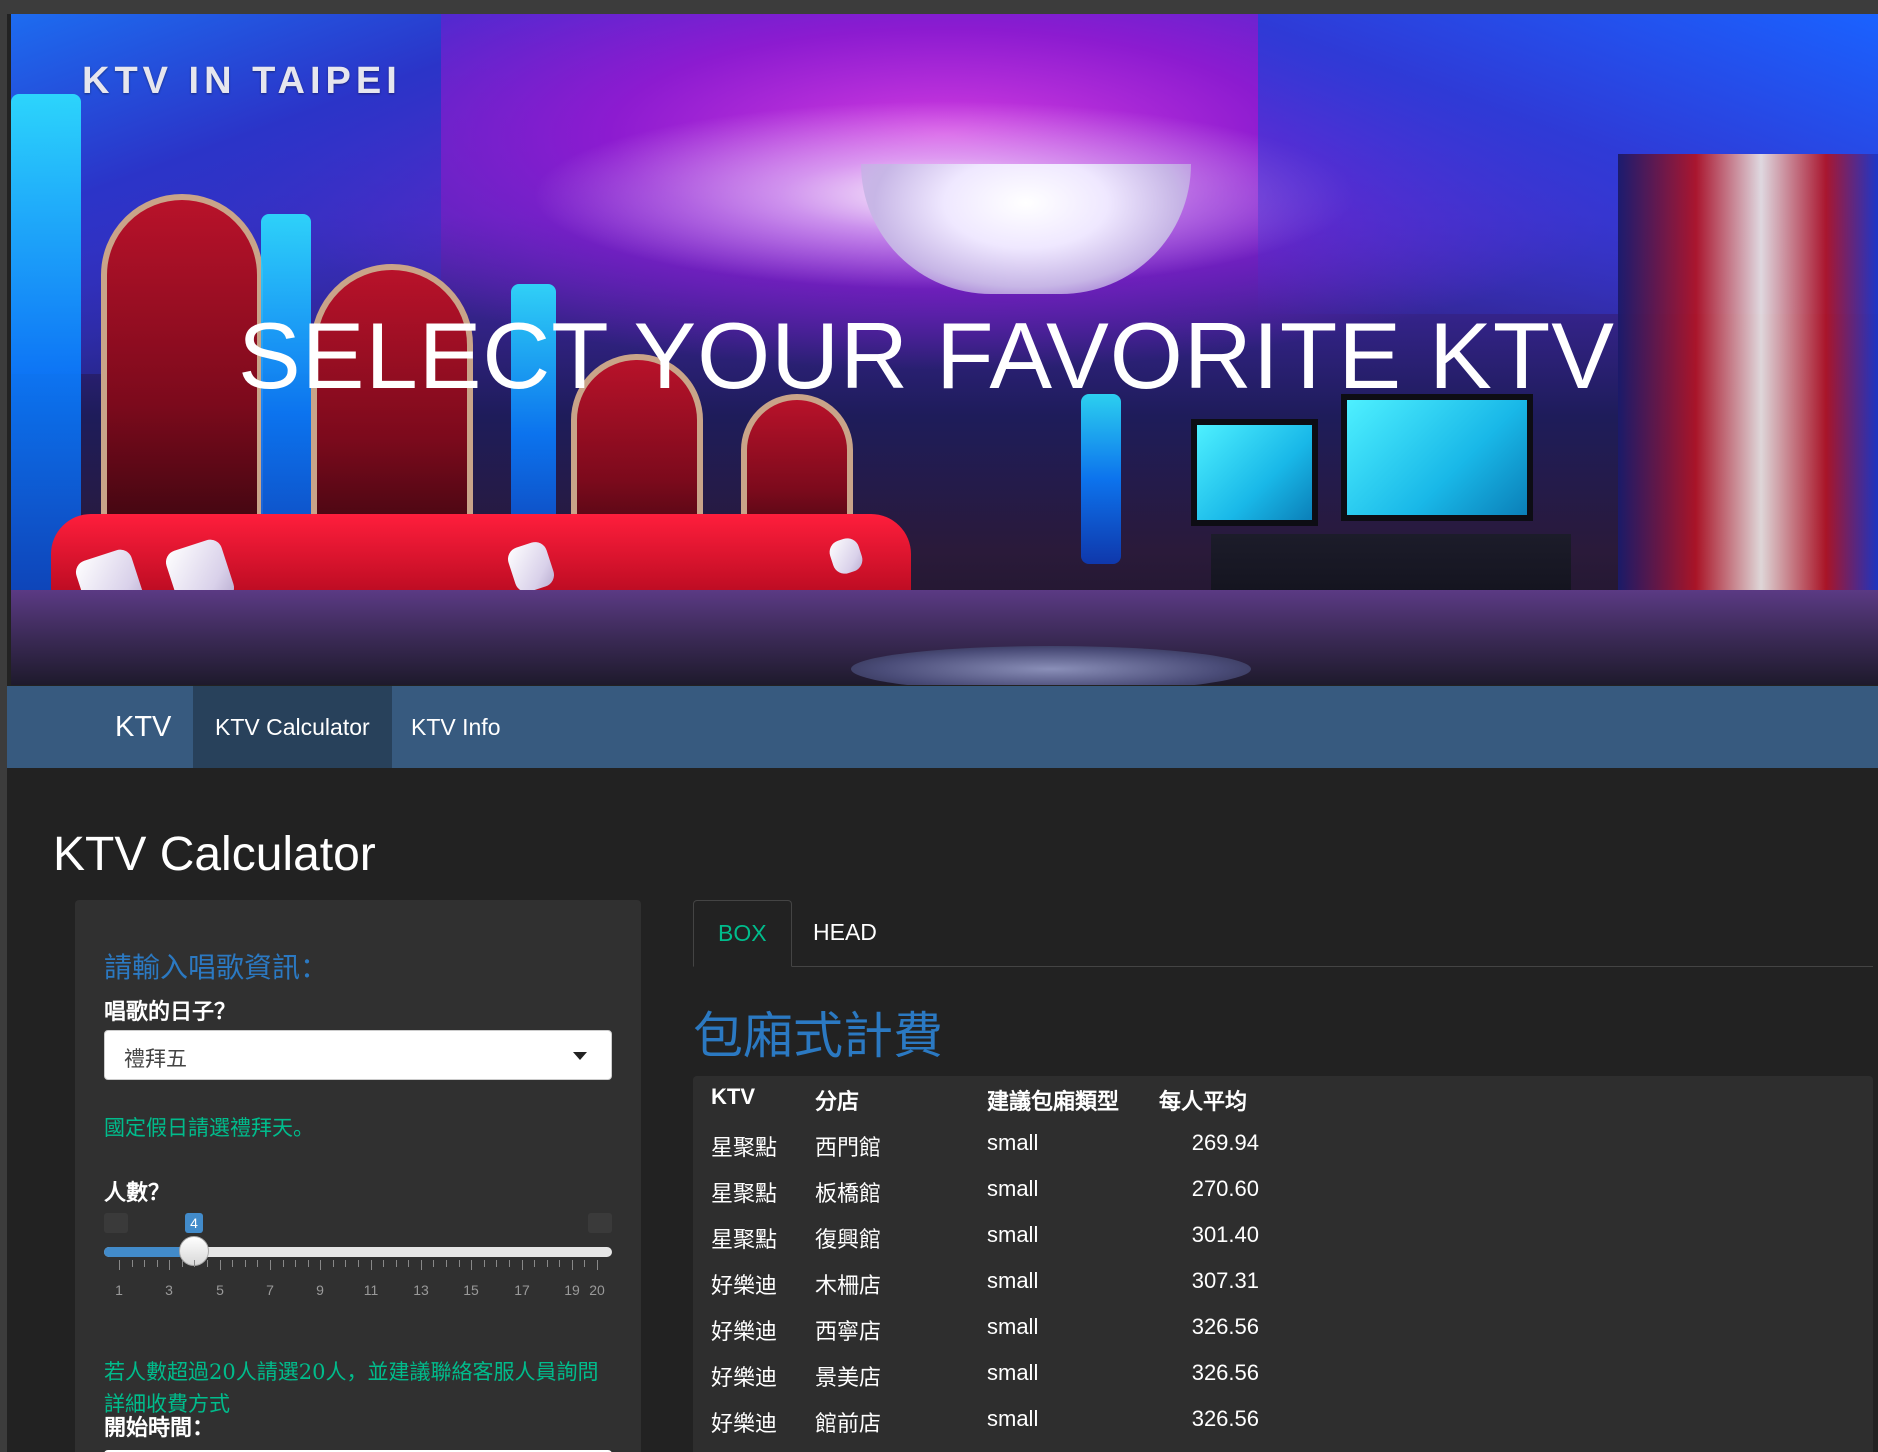 The width and height of the screenshot is (1878, 1452). What do you see at coordinates (848, 1194) in the screenshot?
I see `cell-branch: 板橋館` at bounding box center [848, 1194].